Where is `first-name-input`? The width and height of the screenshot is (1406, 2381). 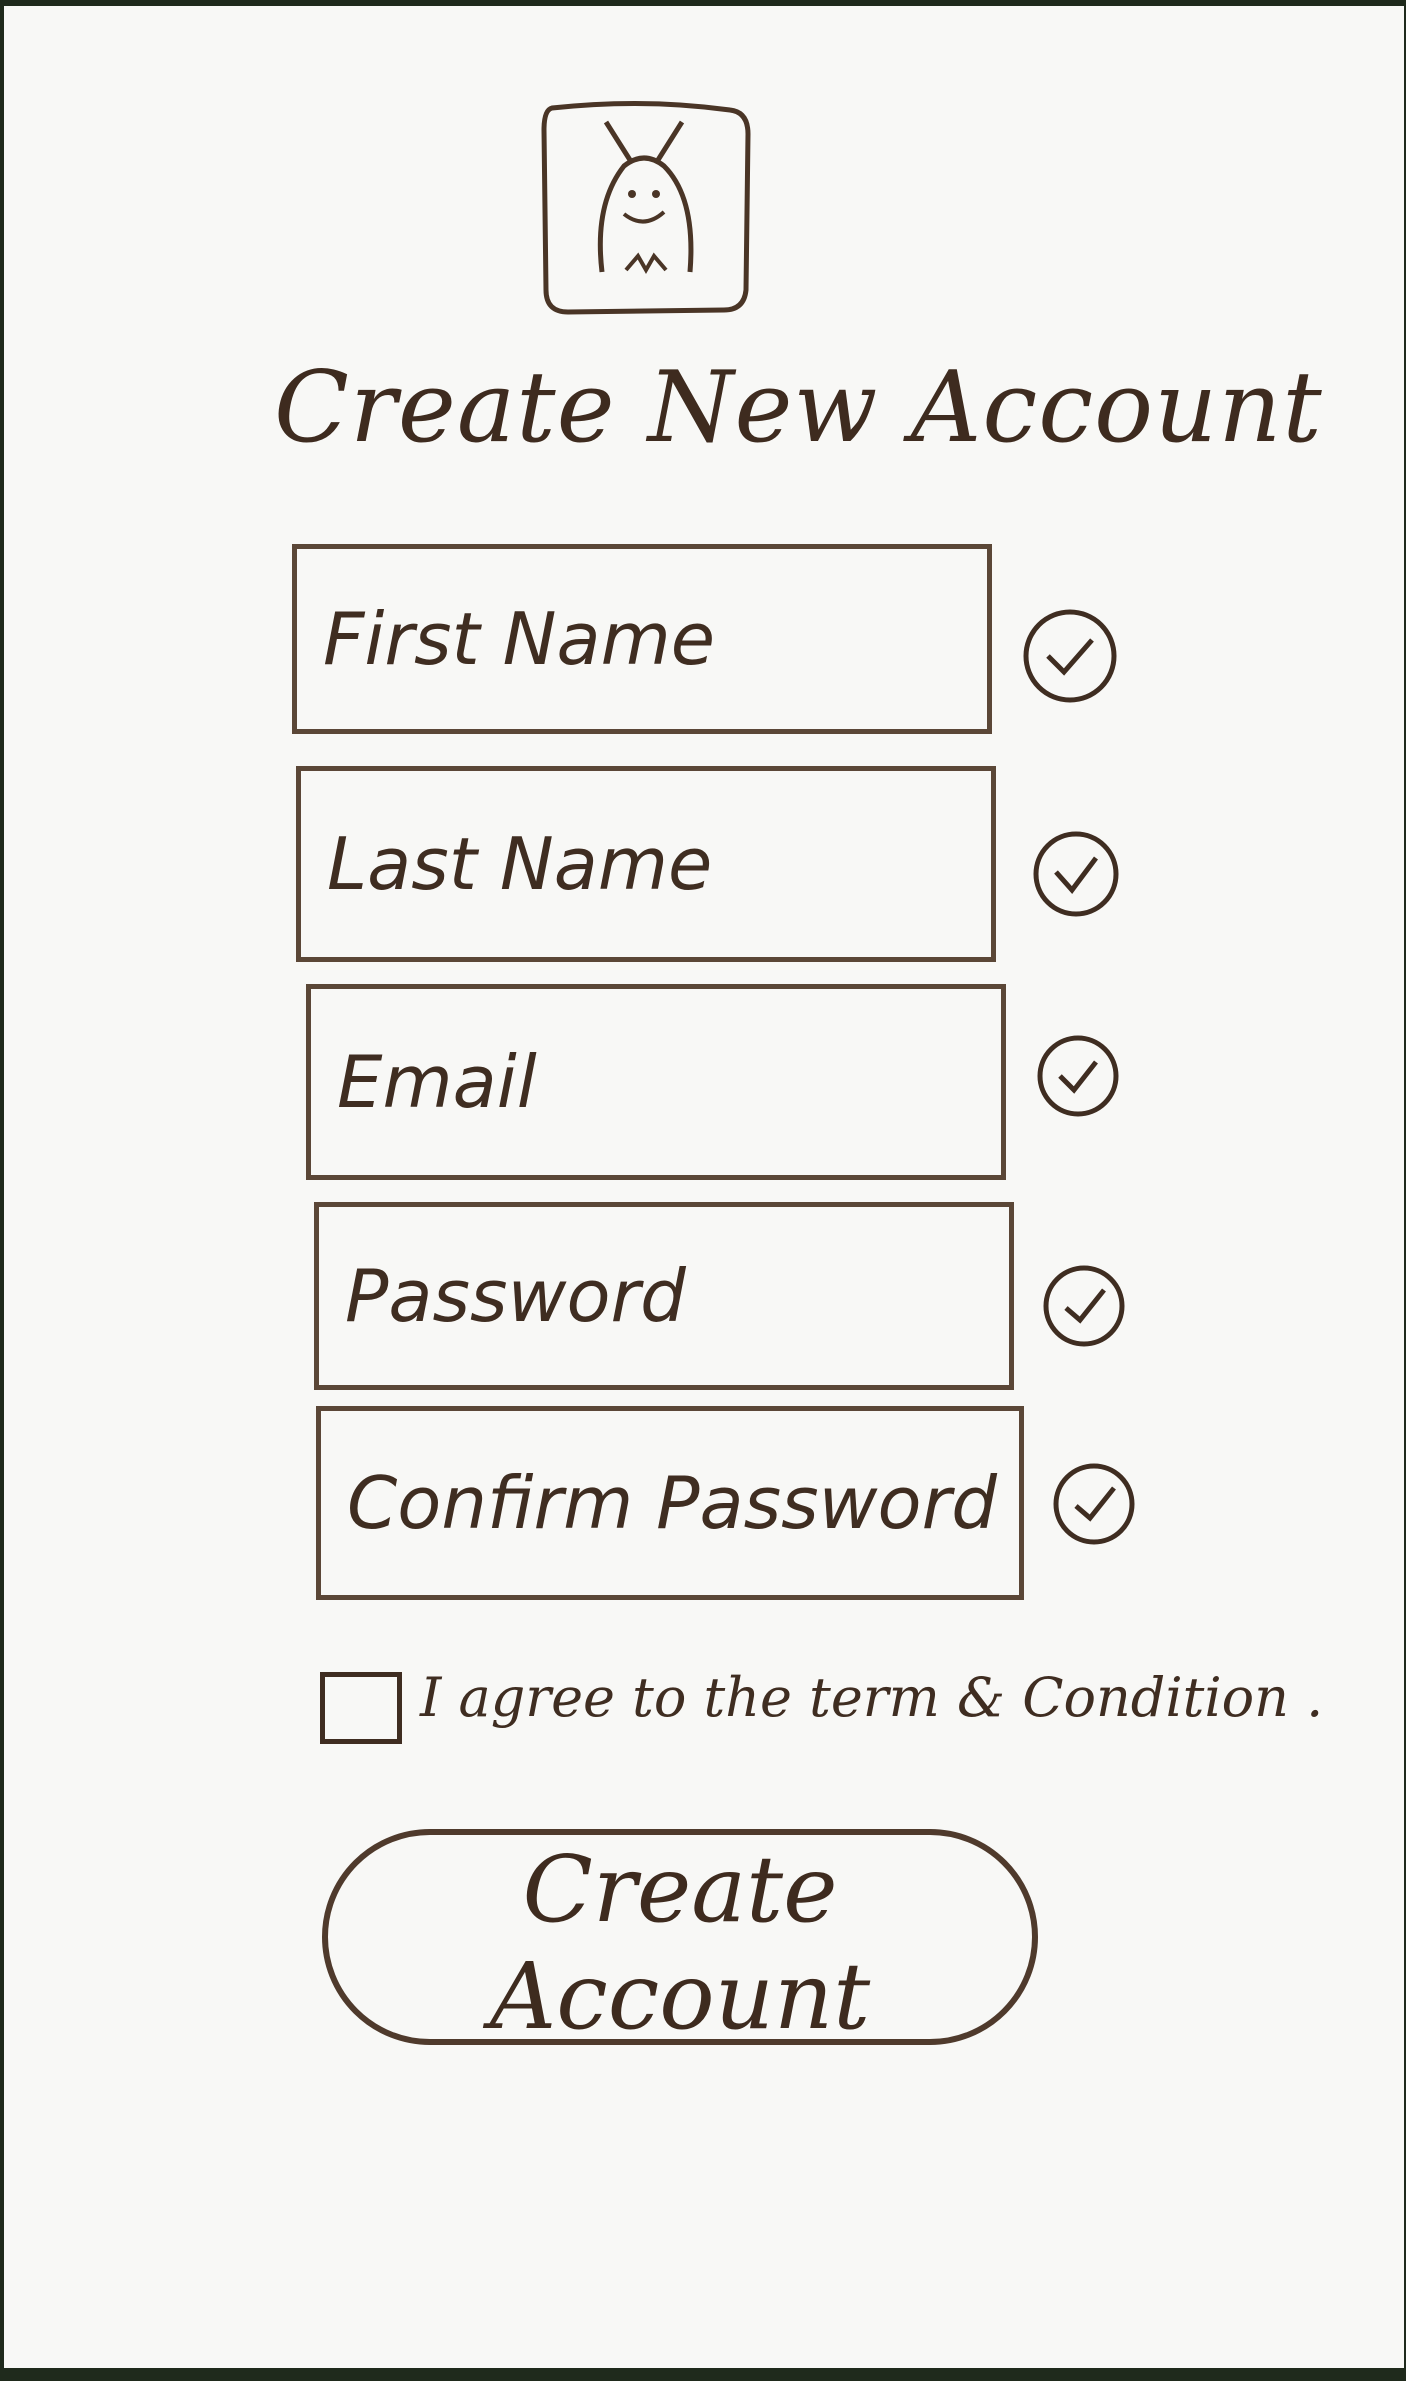
first-name-input is located at coordinates (642, 639).